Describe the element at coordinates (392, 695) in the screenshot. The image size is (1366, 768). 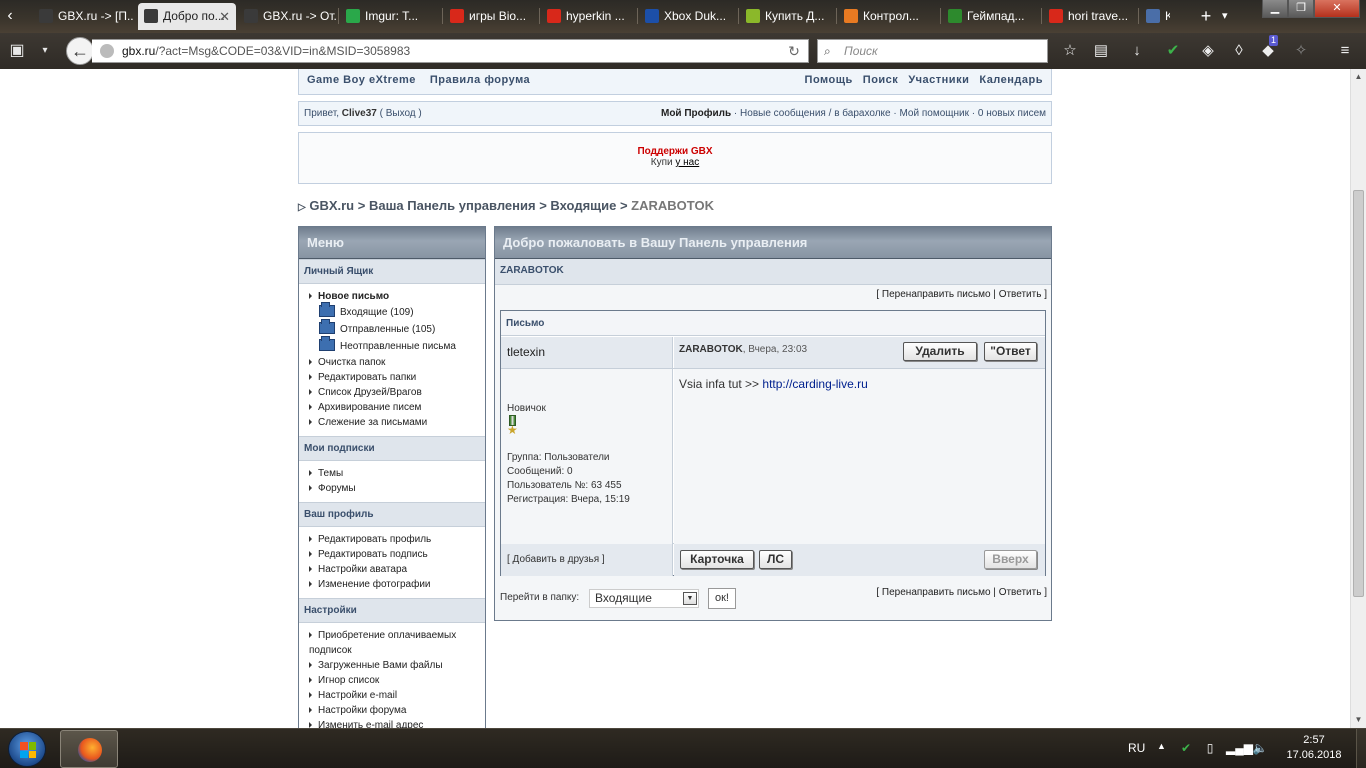
I see `sidebar-item: Настройки e-mail` at that location.